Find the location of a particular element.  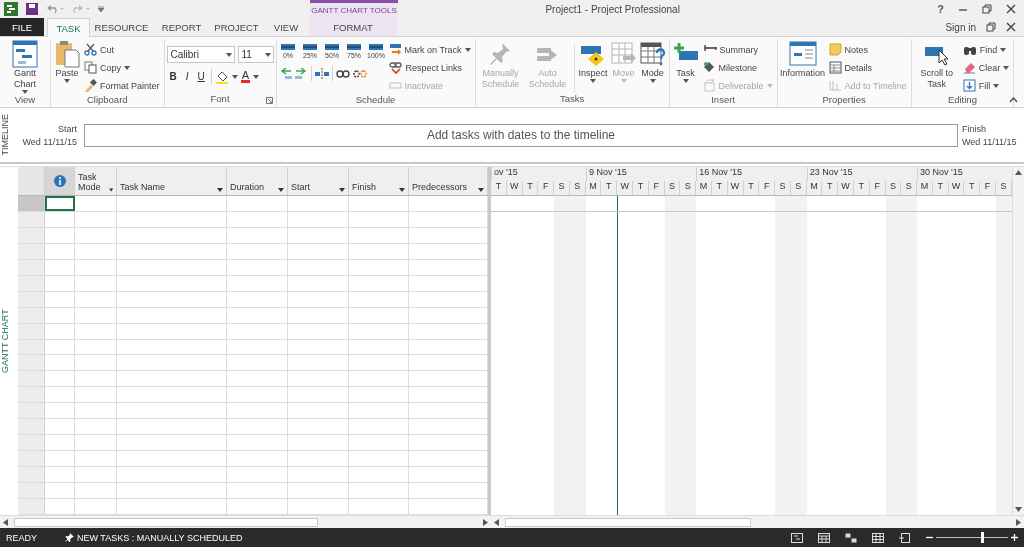

ribbon-button: Inspect is located at coordinates (593, 61).